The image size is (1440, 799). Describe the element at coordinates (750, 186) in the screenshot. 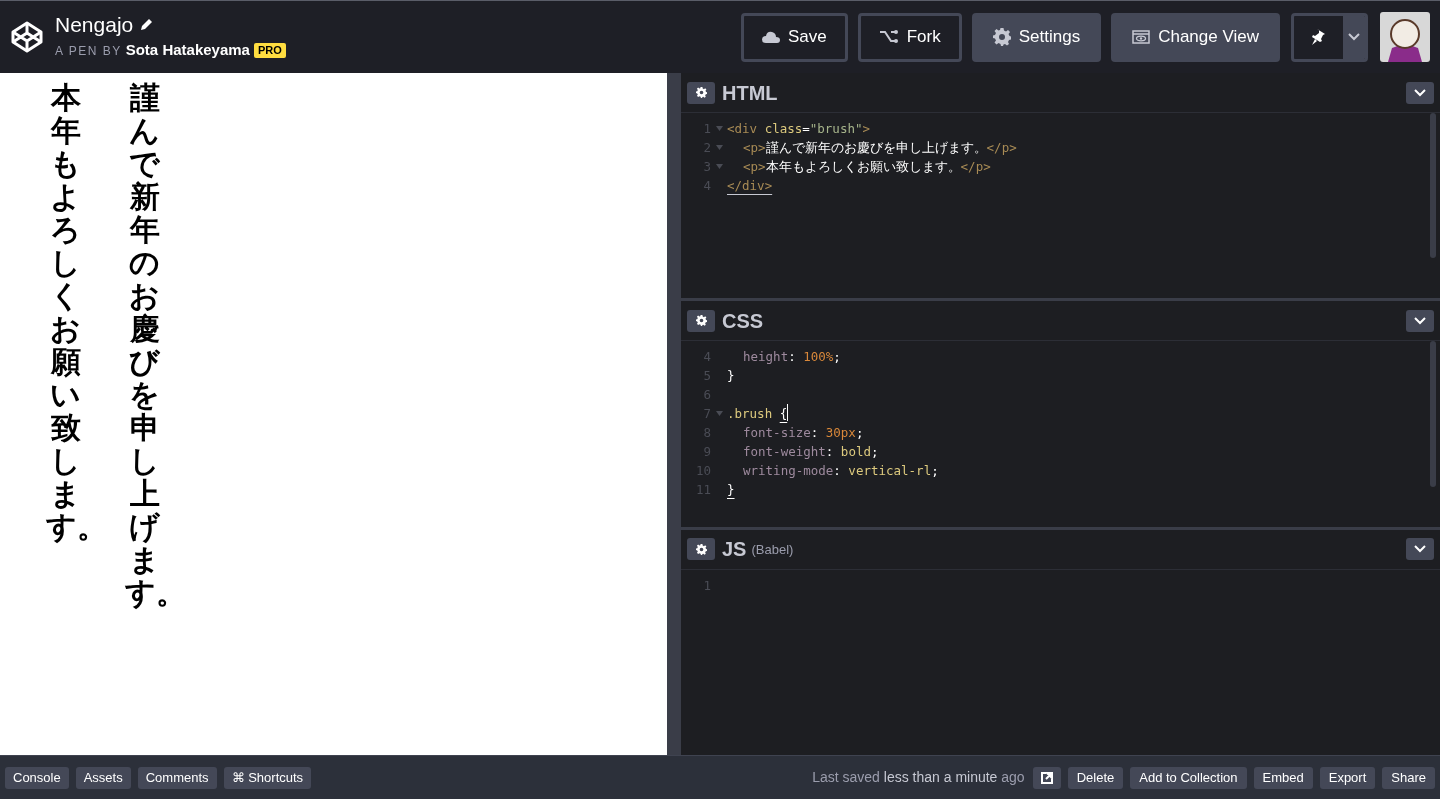

I see `code-line: </div>` at that location.